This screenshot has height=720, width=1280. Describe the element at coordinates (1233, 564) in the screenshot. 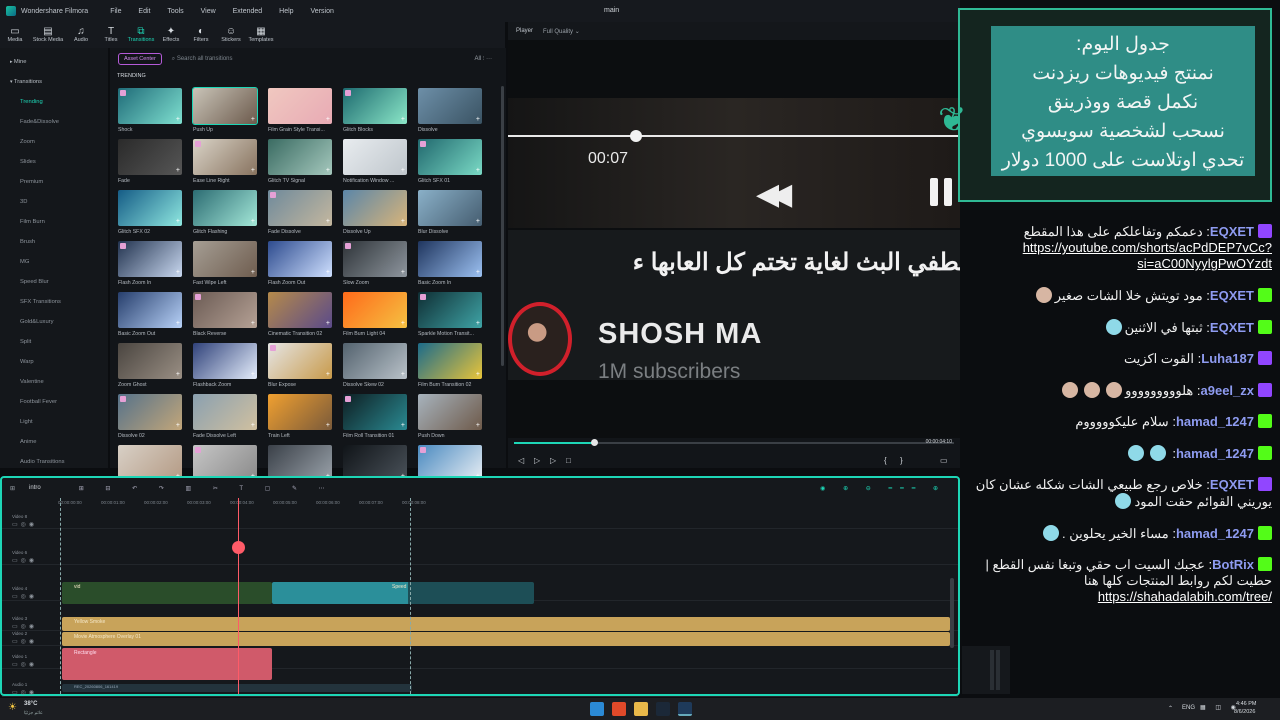

I see `chat-username: BotRix` at that location.